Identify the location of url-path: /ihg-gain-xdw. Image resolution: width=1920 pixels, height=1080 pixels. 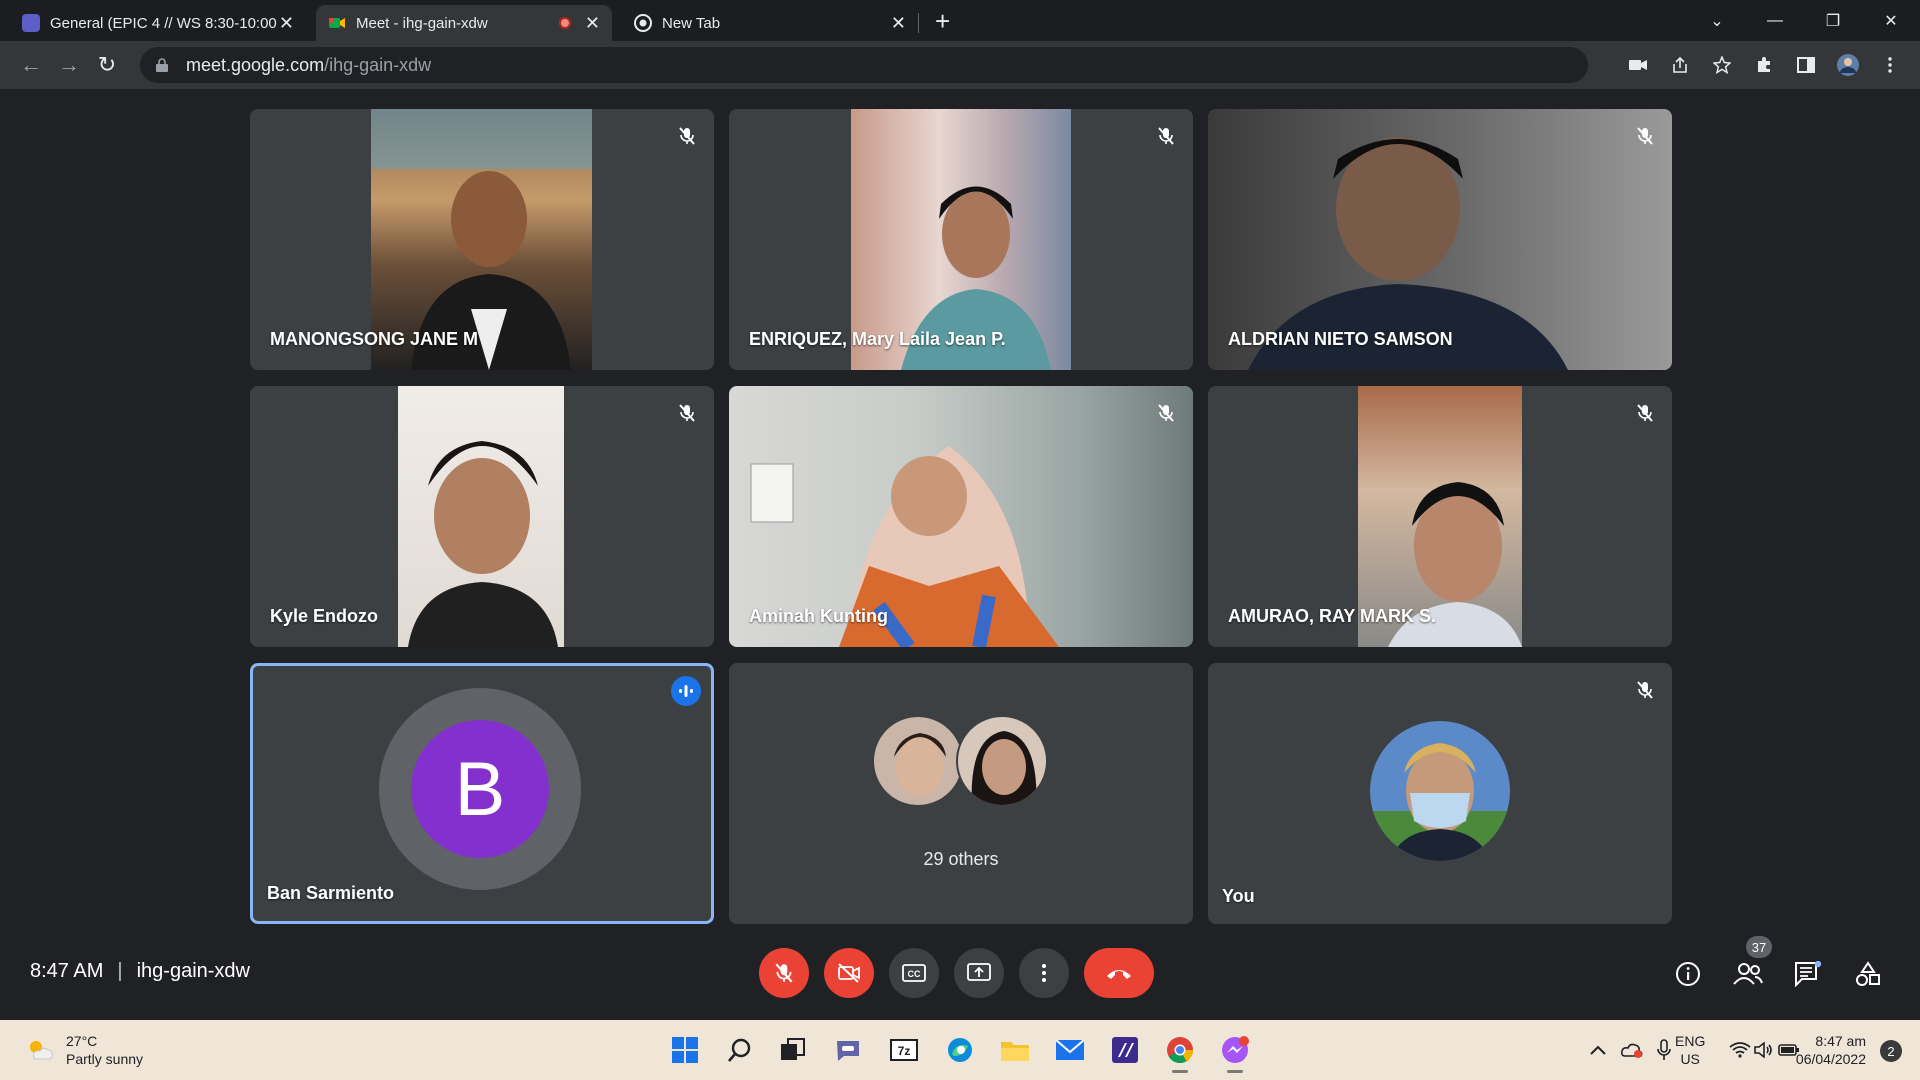
(378, 64).